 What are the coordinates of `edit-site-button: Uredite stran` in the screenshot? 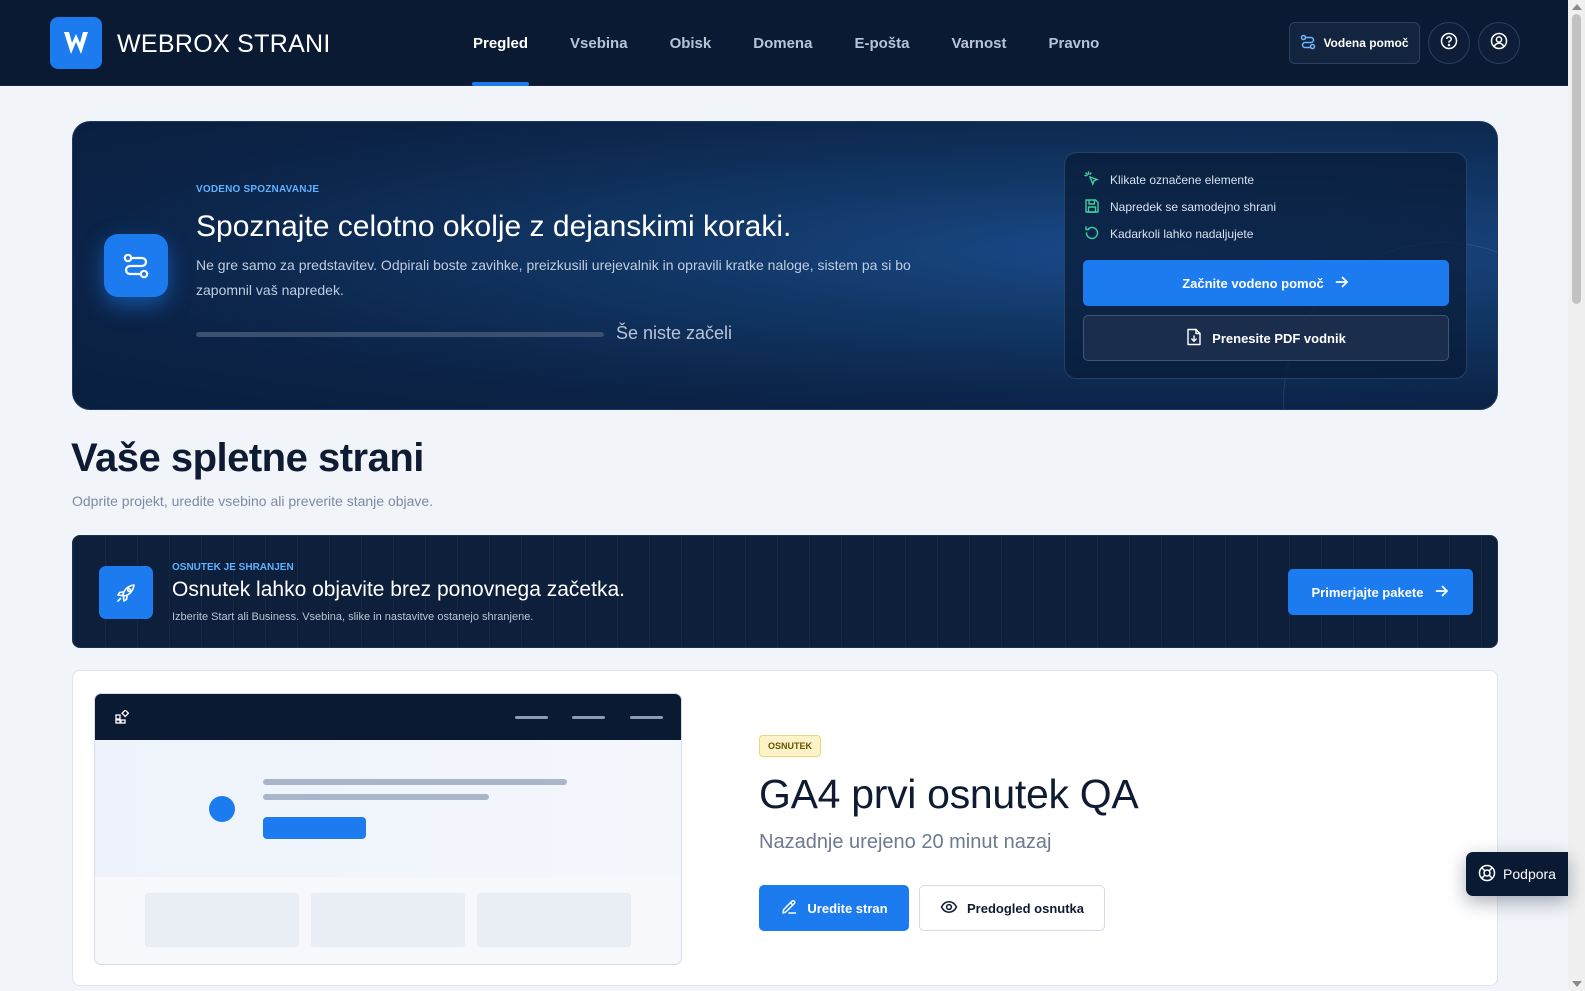 It's located at (834, 908).